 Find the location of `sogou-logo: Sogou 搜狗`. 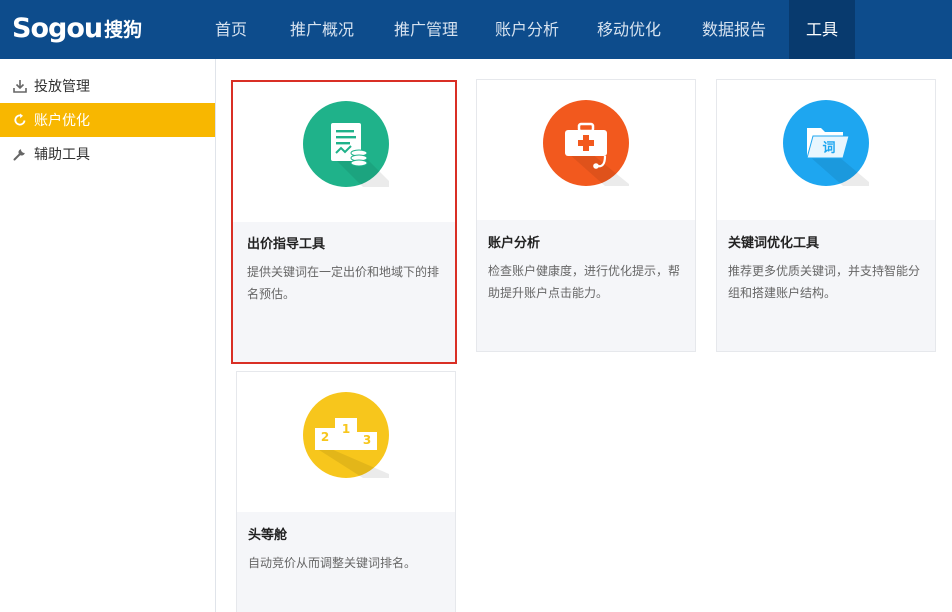

sogou-logo: Sogou 搜狗 is located at coordinates (77, 28).